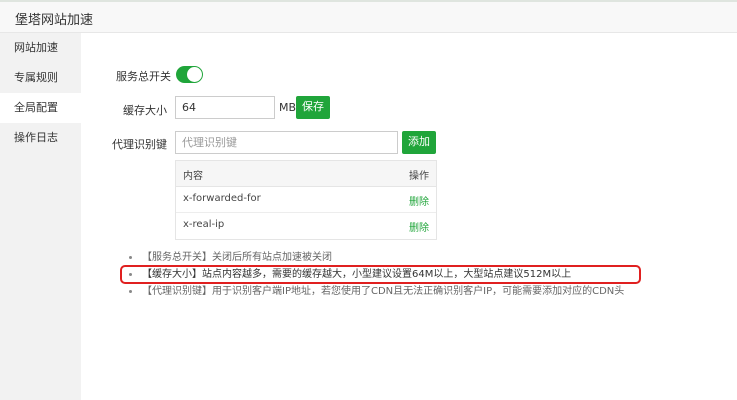  Describe the element at coordinates (286, 142) in the screenshot. I see `proxy-key-input` at that location.